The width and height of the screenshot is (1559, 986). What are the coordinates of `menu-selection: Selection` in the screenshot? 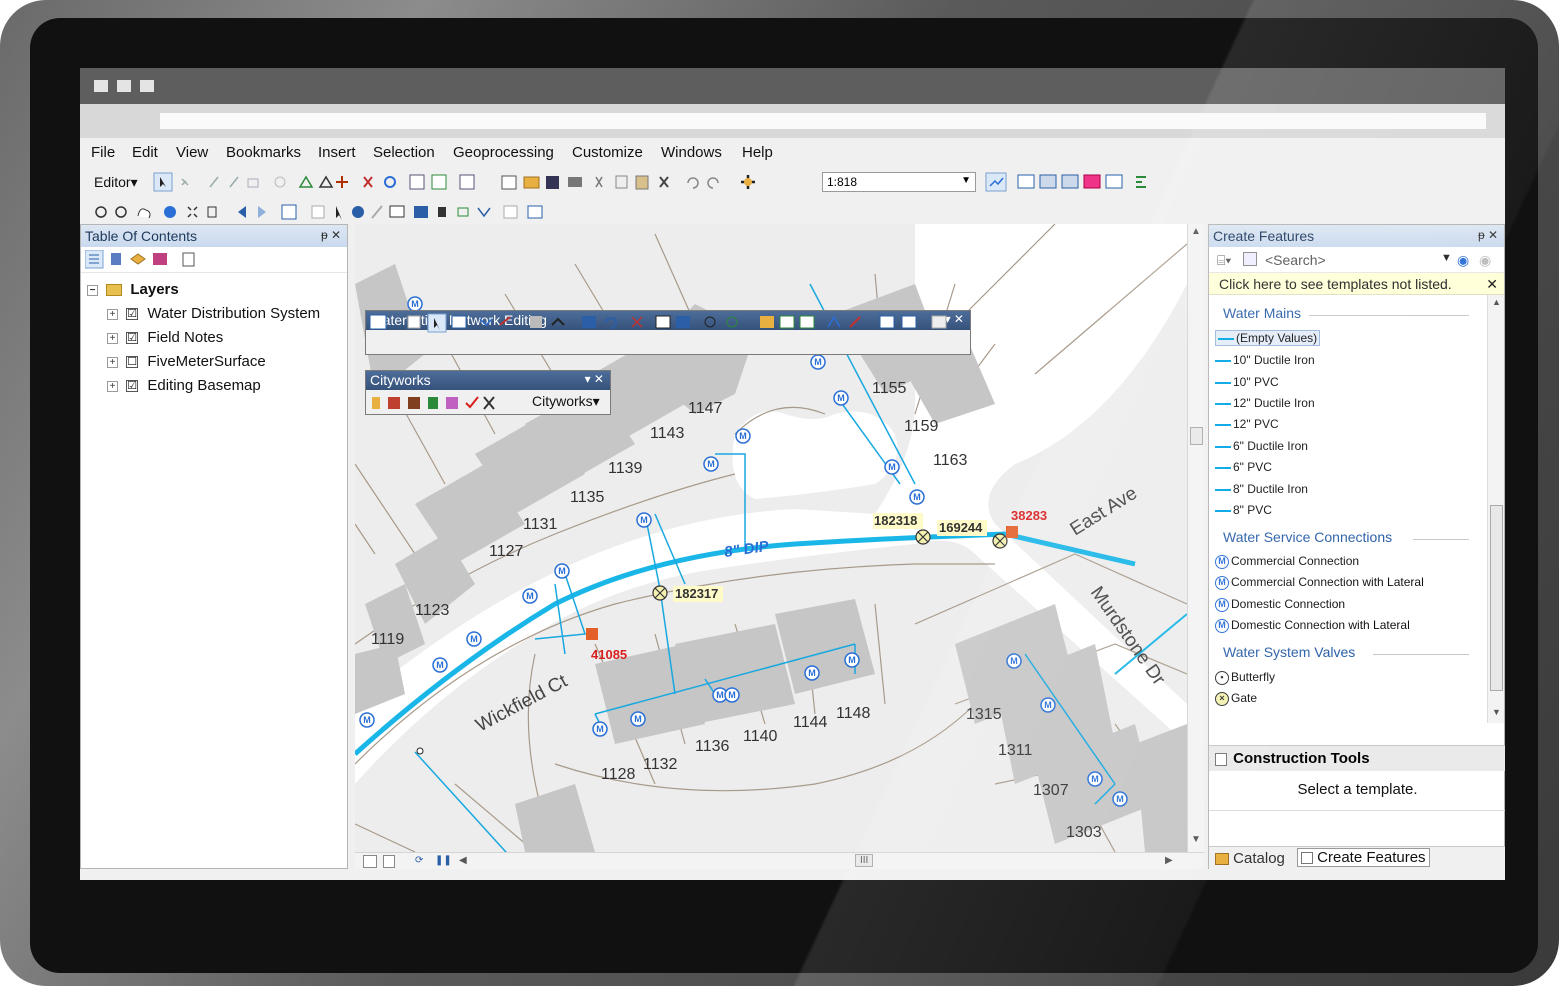 It's located at (404, 152).